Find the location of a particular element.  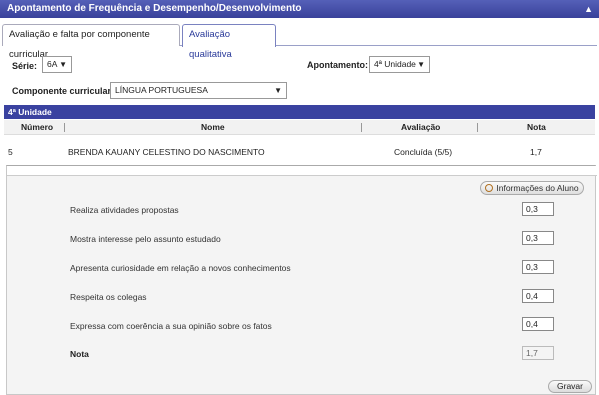

row-nota: 1,7 is located at coordinates (536, 152).